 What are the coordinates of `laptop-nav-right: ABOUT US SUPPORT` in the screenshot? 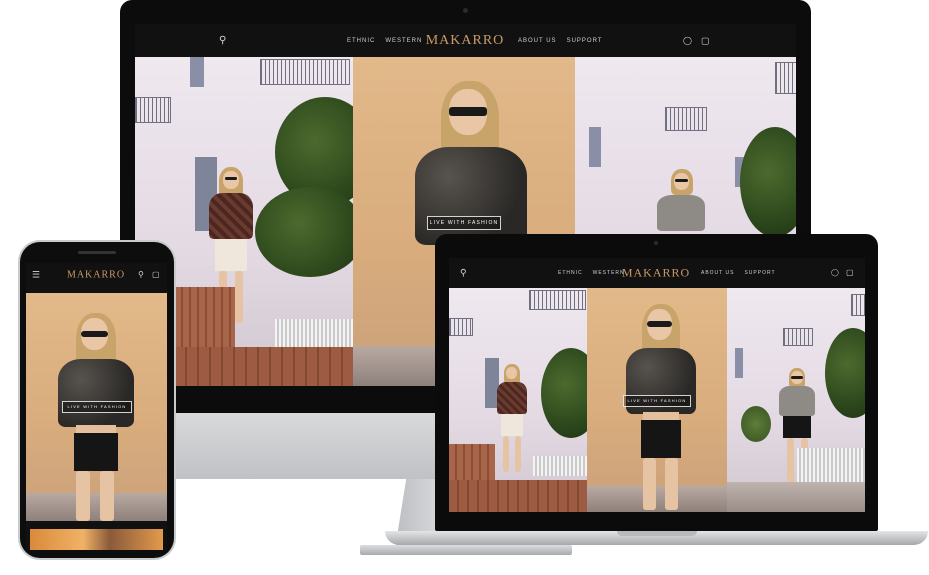 It's located at (743, 273).